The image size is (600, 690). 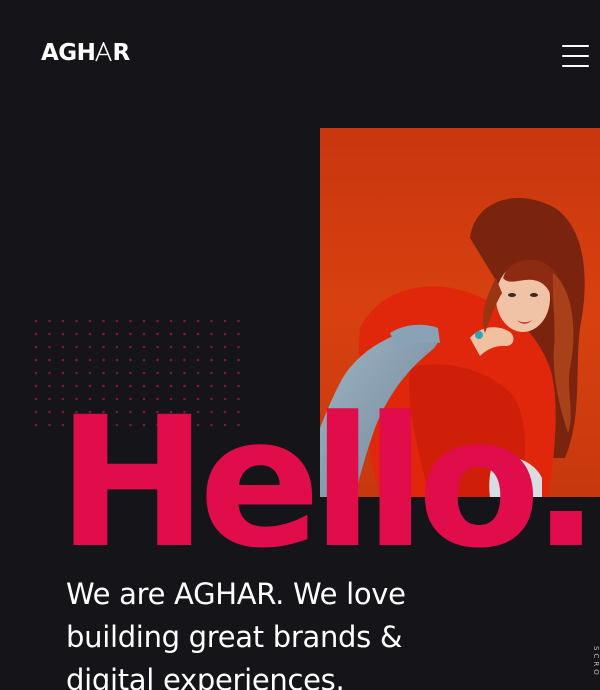 What do you see at coordinates (205, 676) in the screenshot?
I see `intro-line-3: digital experiences.` at bounding box center [205, 676].